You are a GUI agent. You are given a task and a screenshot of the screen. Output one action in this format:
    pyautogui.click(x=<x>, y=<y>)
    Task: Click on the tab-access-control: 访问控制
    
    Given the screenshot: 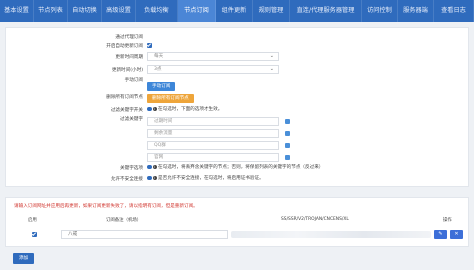 What is the action you would take?
    pyautogui.click(x=380, y=11)
    